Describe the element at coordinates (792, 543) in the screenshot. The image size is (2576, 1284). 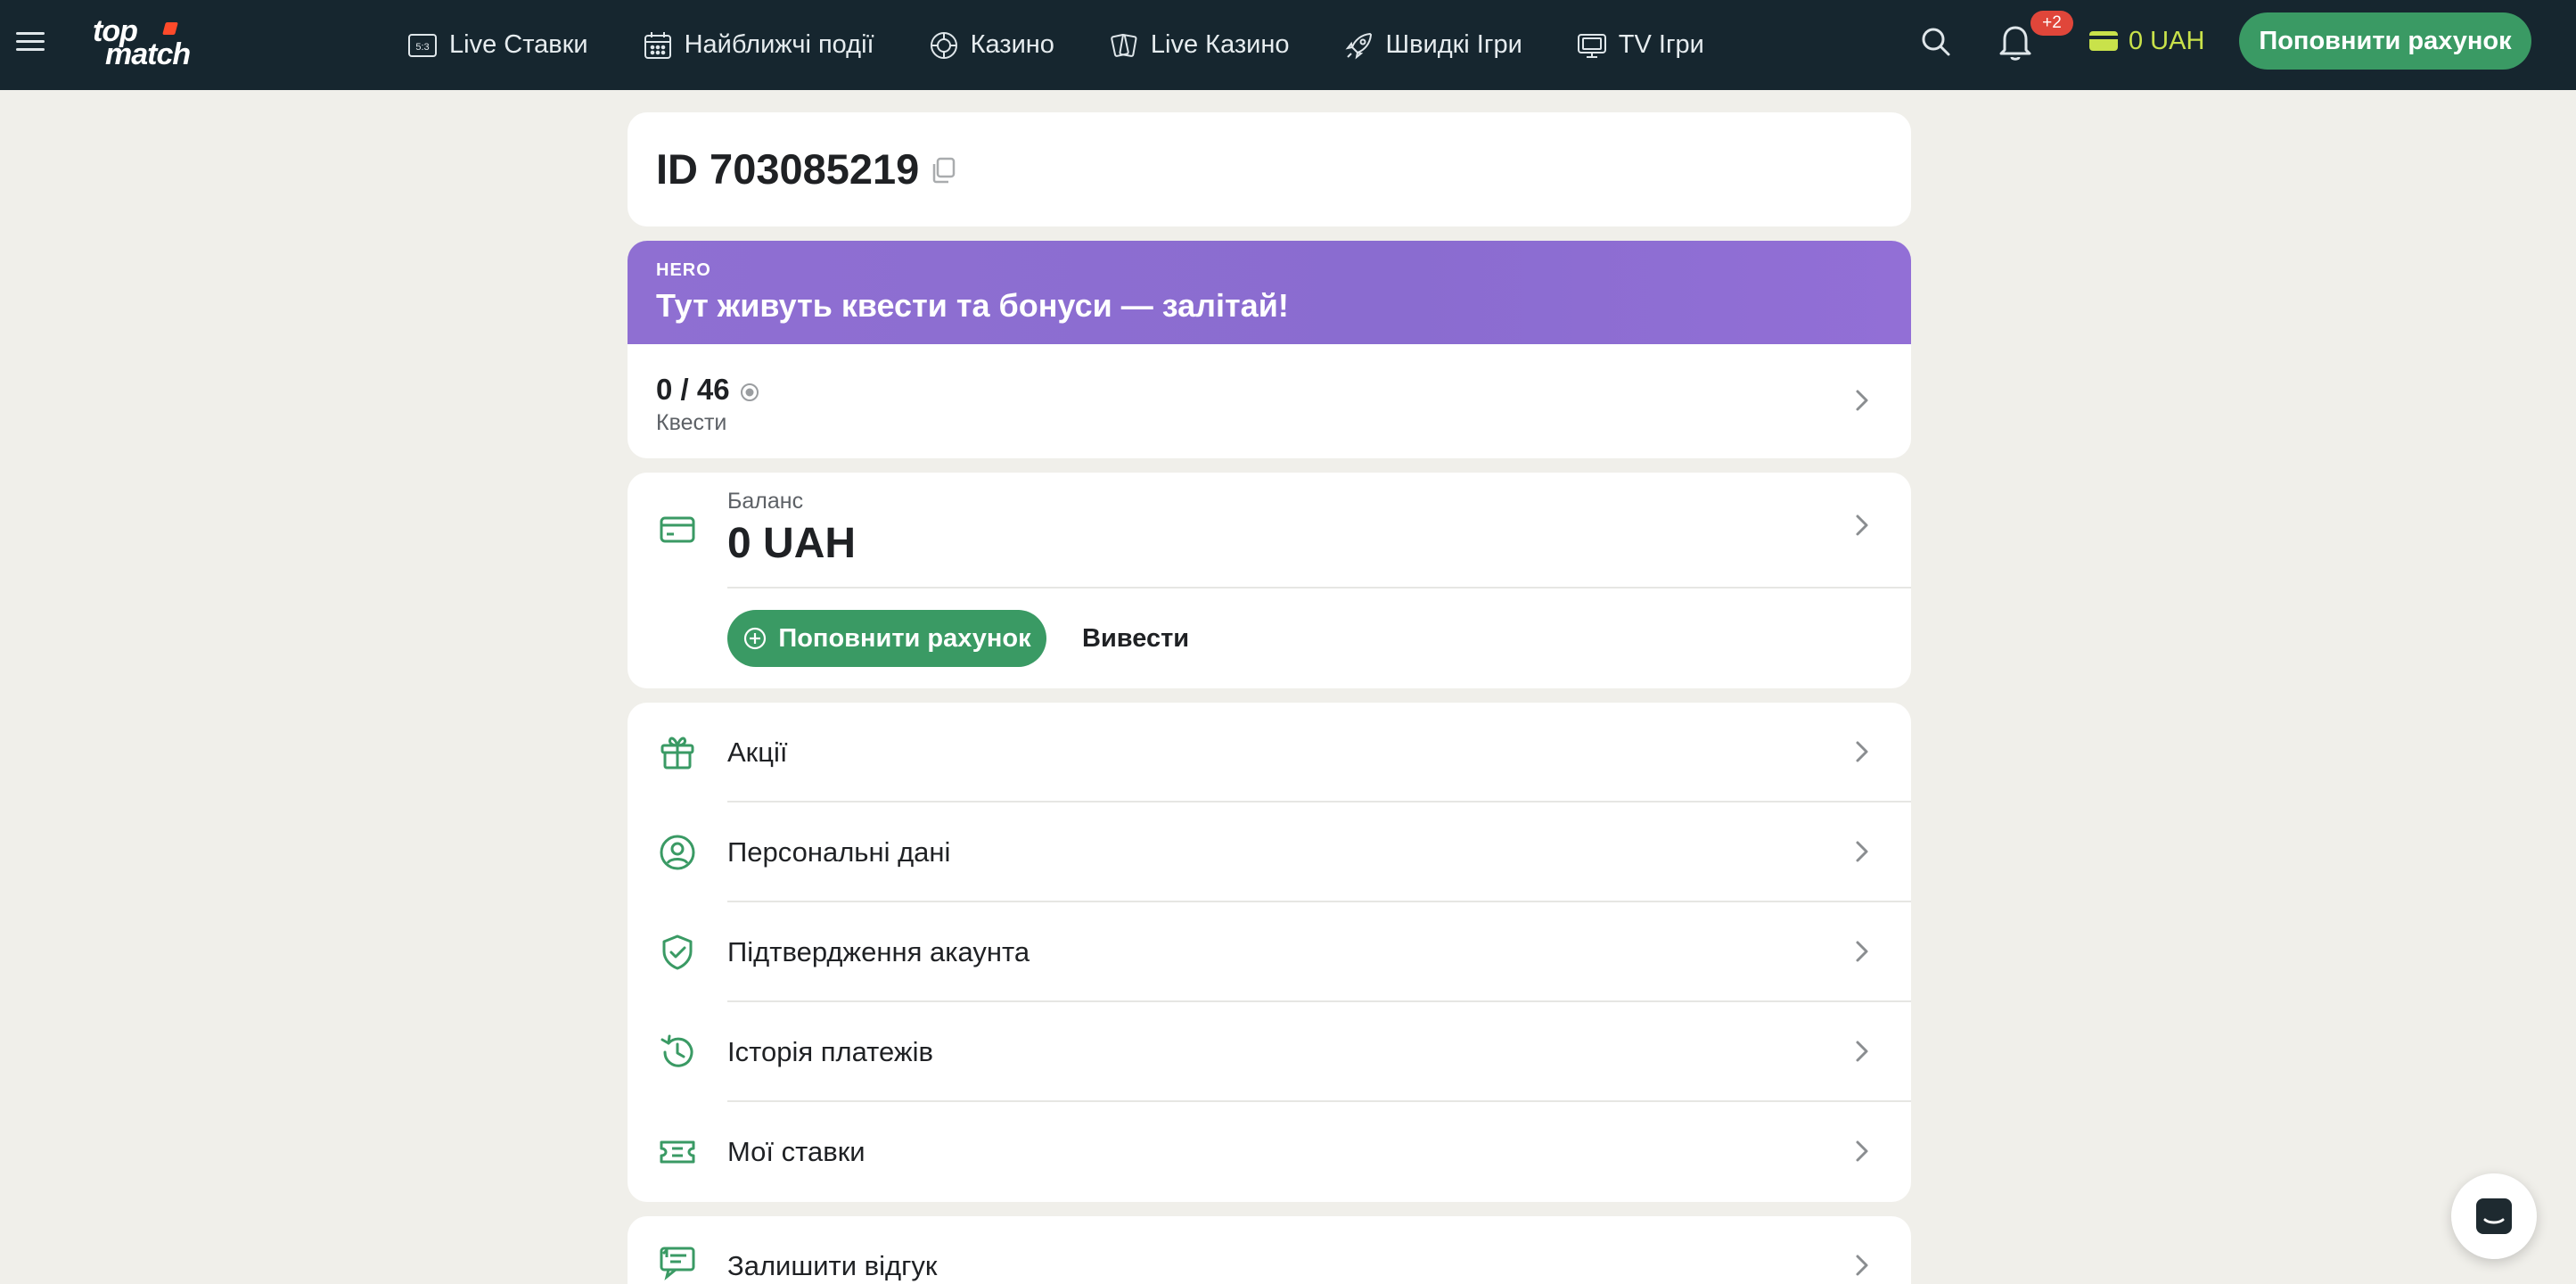
I see `balance-value: 0 UAH` at that location.